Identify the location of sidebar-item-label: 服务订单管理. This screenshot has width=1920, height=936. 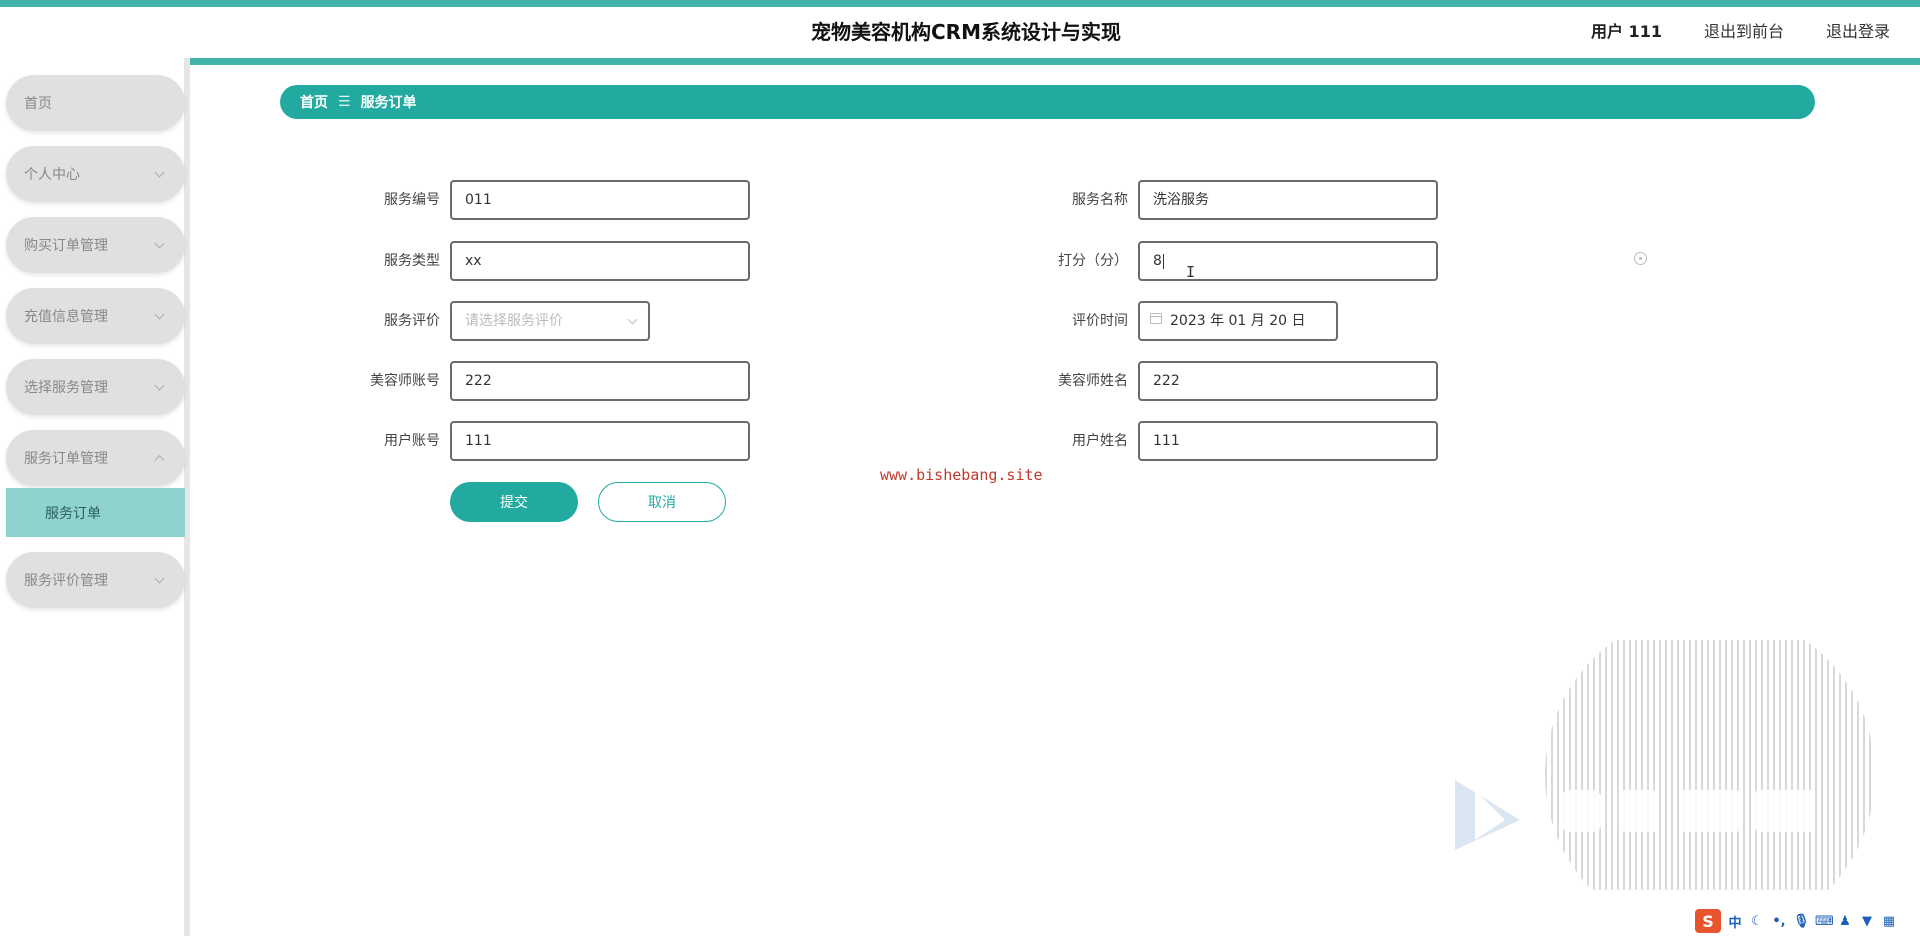
(66, 459).